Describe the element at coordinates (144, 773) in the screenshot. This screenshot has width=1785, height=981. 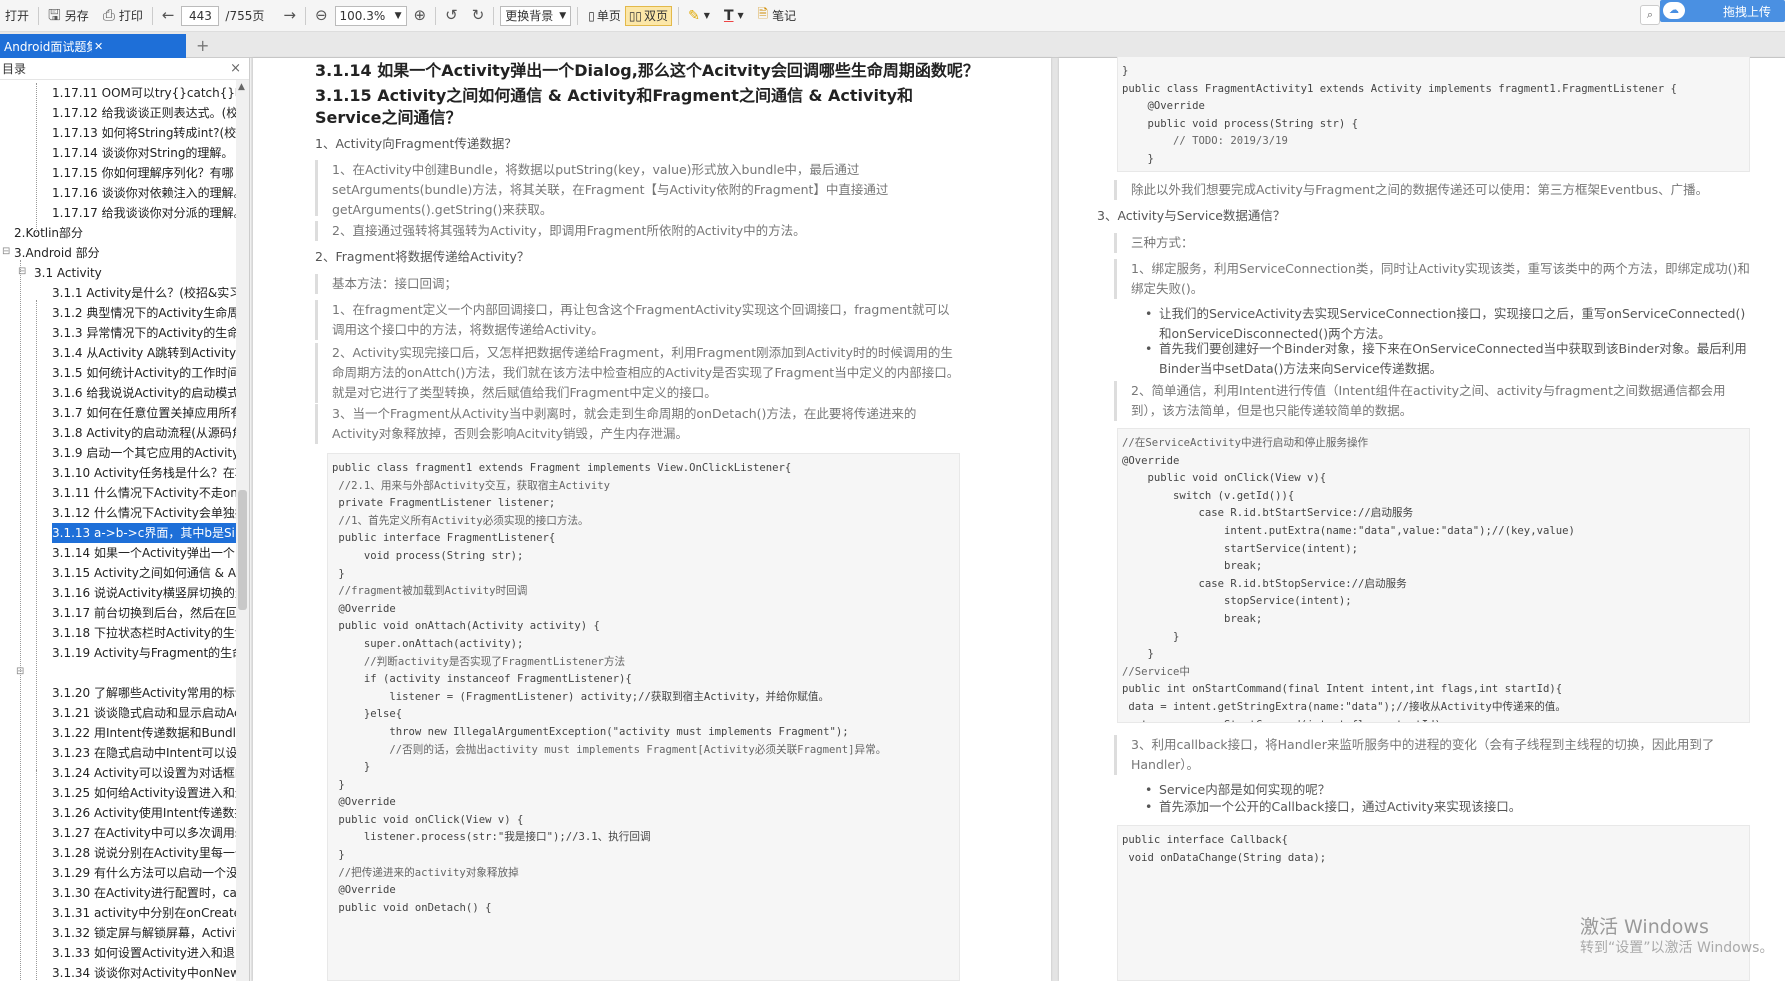
I see `toc-item: 3.1.24 Activity可以设置为对话框的` at that location.